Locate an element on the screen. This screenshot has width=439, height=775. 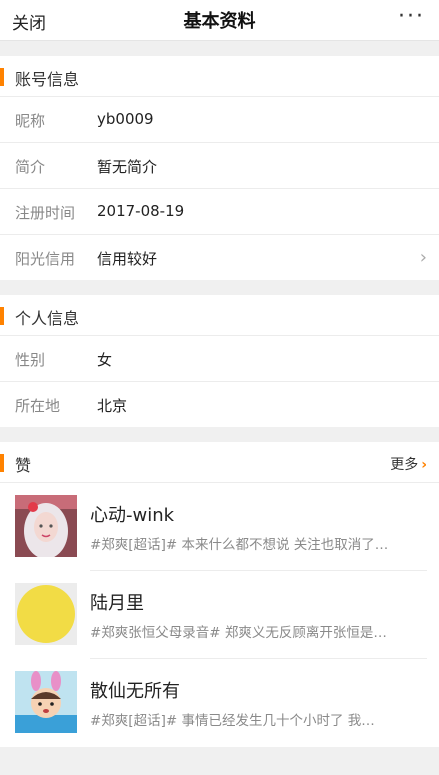
row-key: 所在地 is located at coordinates (38, 406).